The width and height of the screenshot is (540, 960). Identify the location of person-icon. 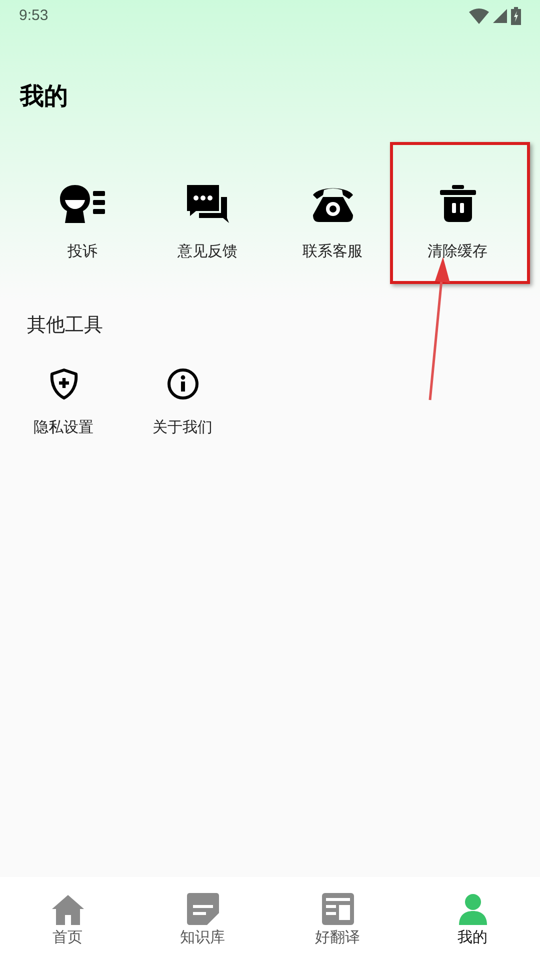
(472, 909).